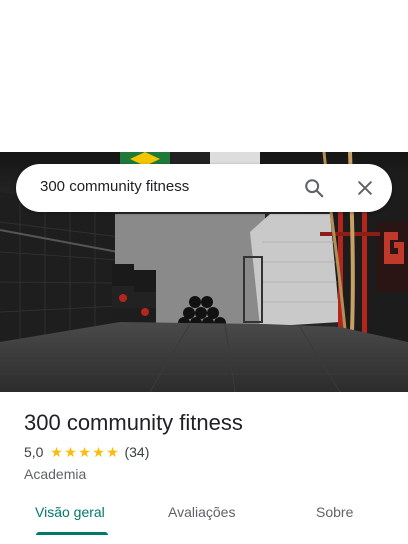 Image resolution: width=408 pixels, height=544 pixels. I want to click on tab-overview: Visão geral, so click(70, 512).